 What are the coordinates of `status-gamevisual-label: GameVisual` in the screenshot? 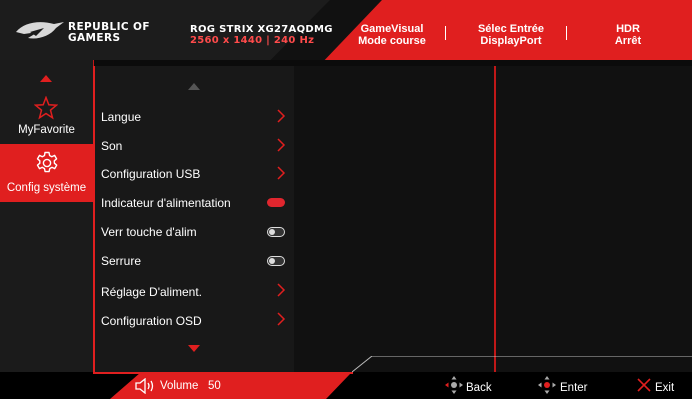 It's located at (392, 29).